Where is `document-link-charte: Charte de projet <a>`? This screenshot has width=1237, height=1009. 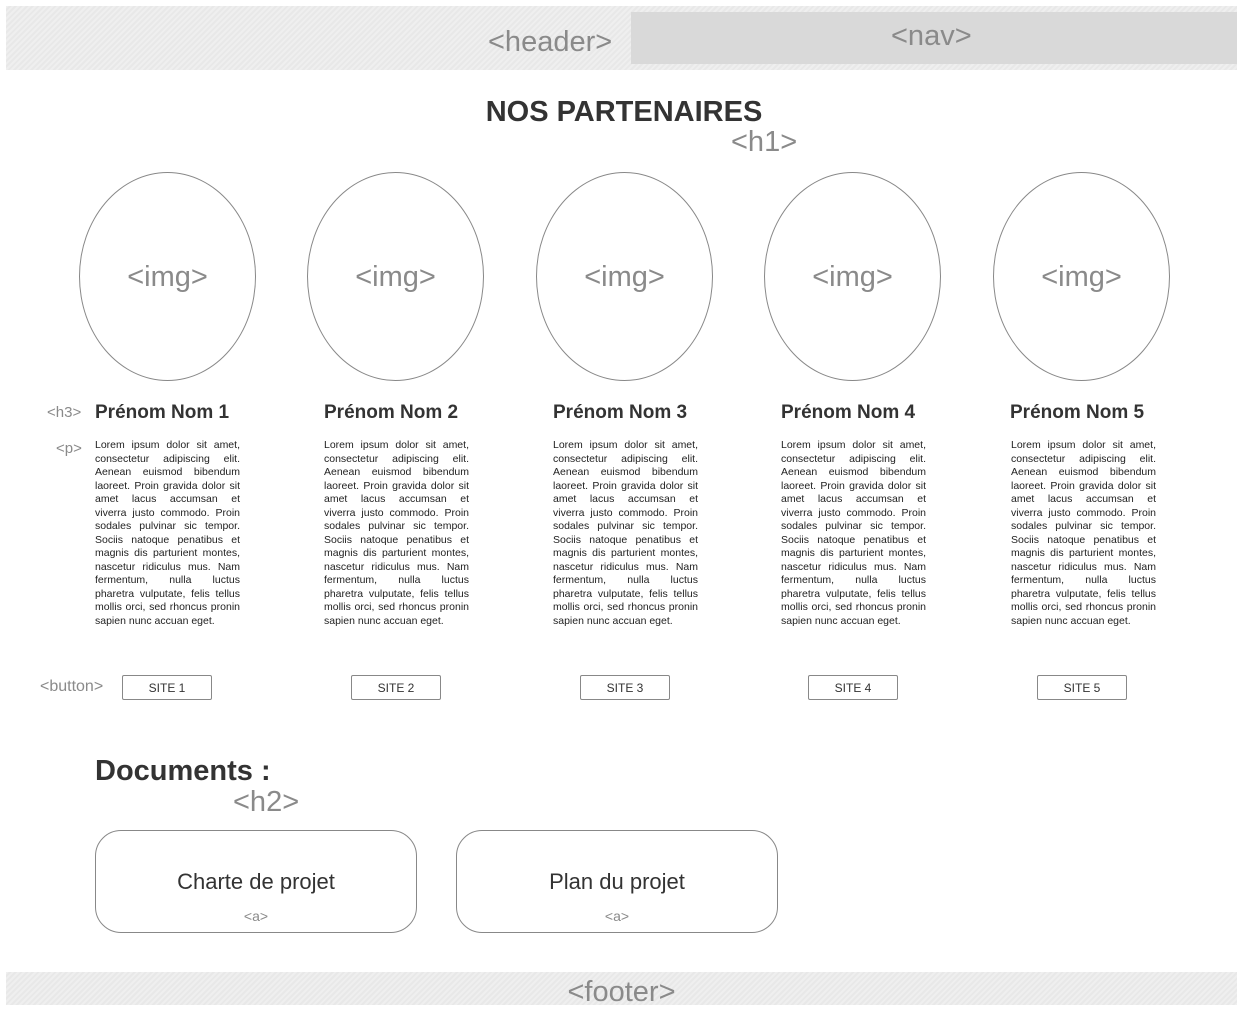
document-link-charte: Charte de projet <a> is located at coordinates (256, 881).